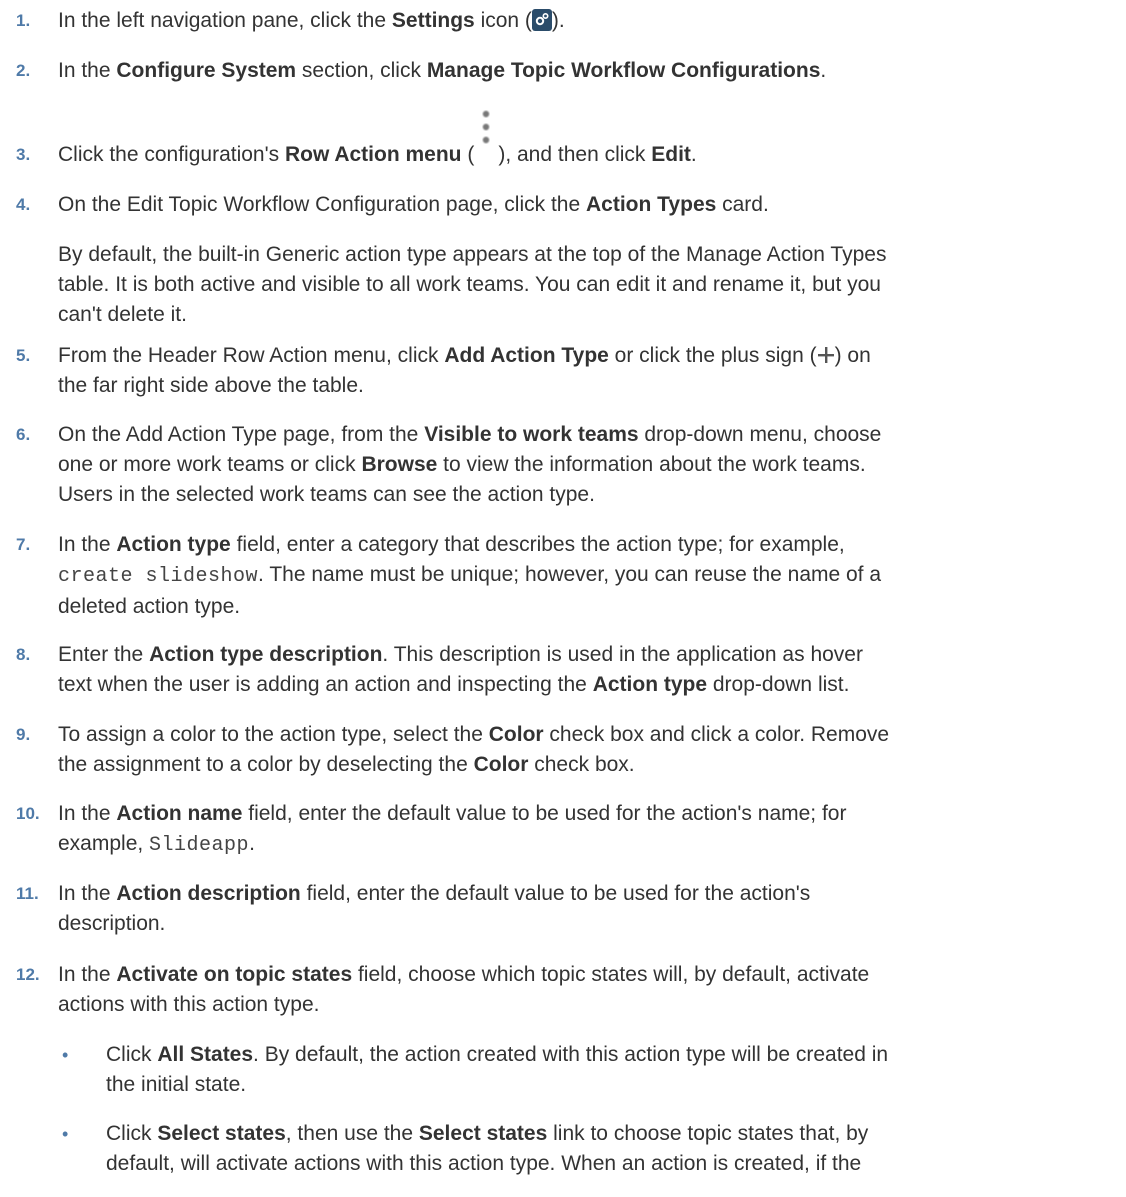 The width and height of the screenshot is (1126, 1197). I want to click on gear-icon, so click(541, 20).